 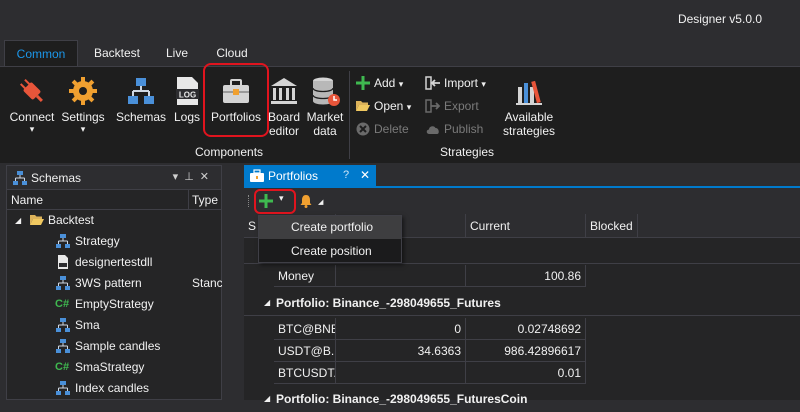 What do you see at coordinates (118, 346) in the screenshot?
I see `tree-item-label: Sample candles` at bounding box center [118, 346].